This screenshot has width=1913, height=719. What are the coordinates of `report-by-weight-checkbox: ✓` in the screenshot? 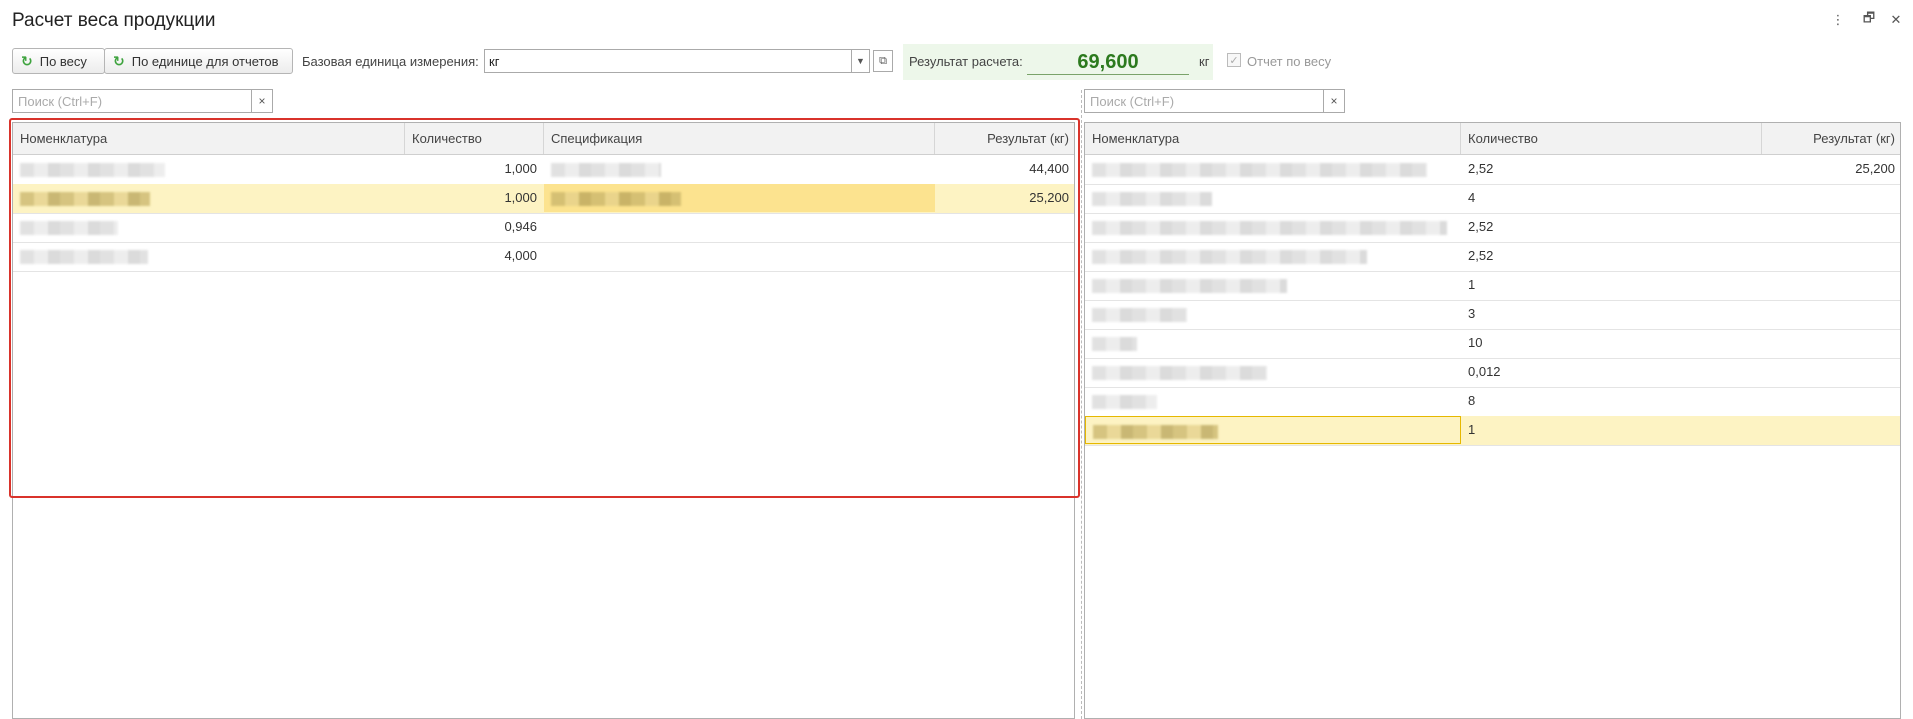 It's located at (1234, 60).